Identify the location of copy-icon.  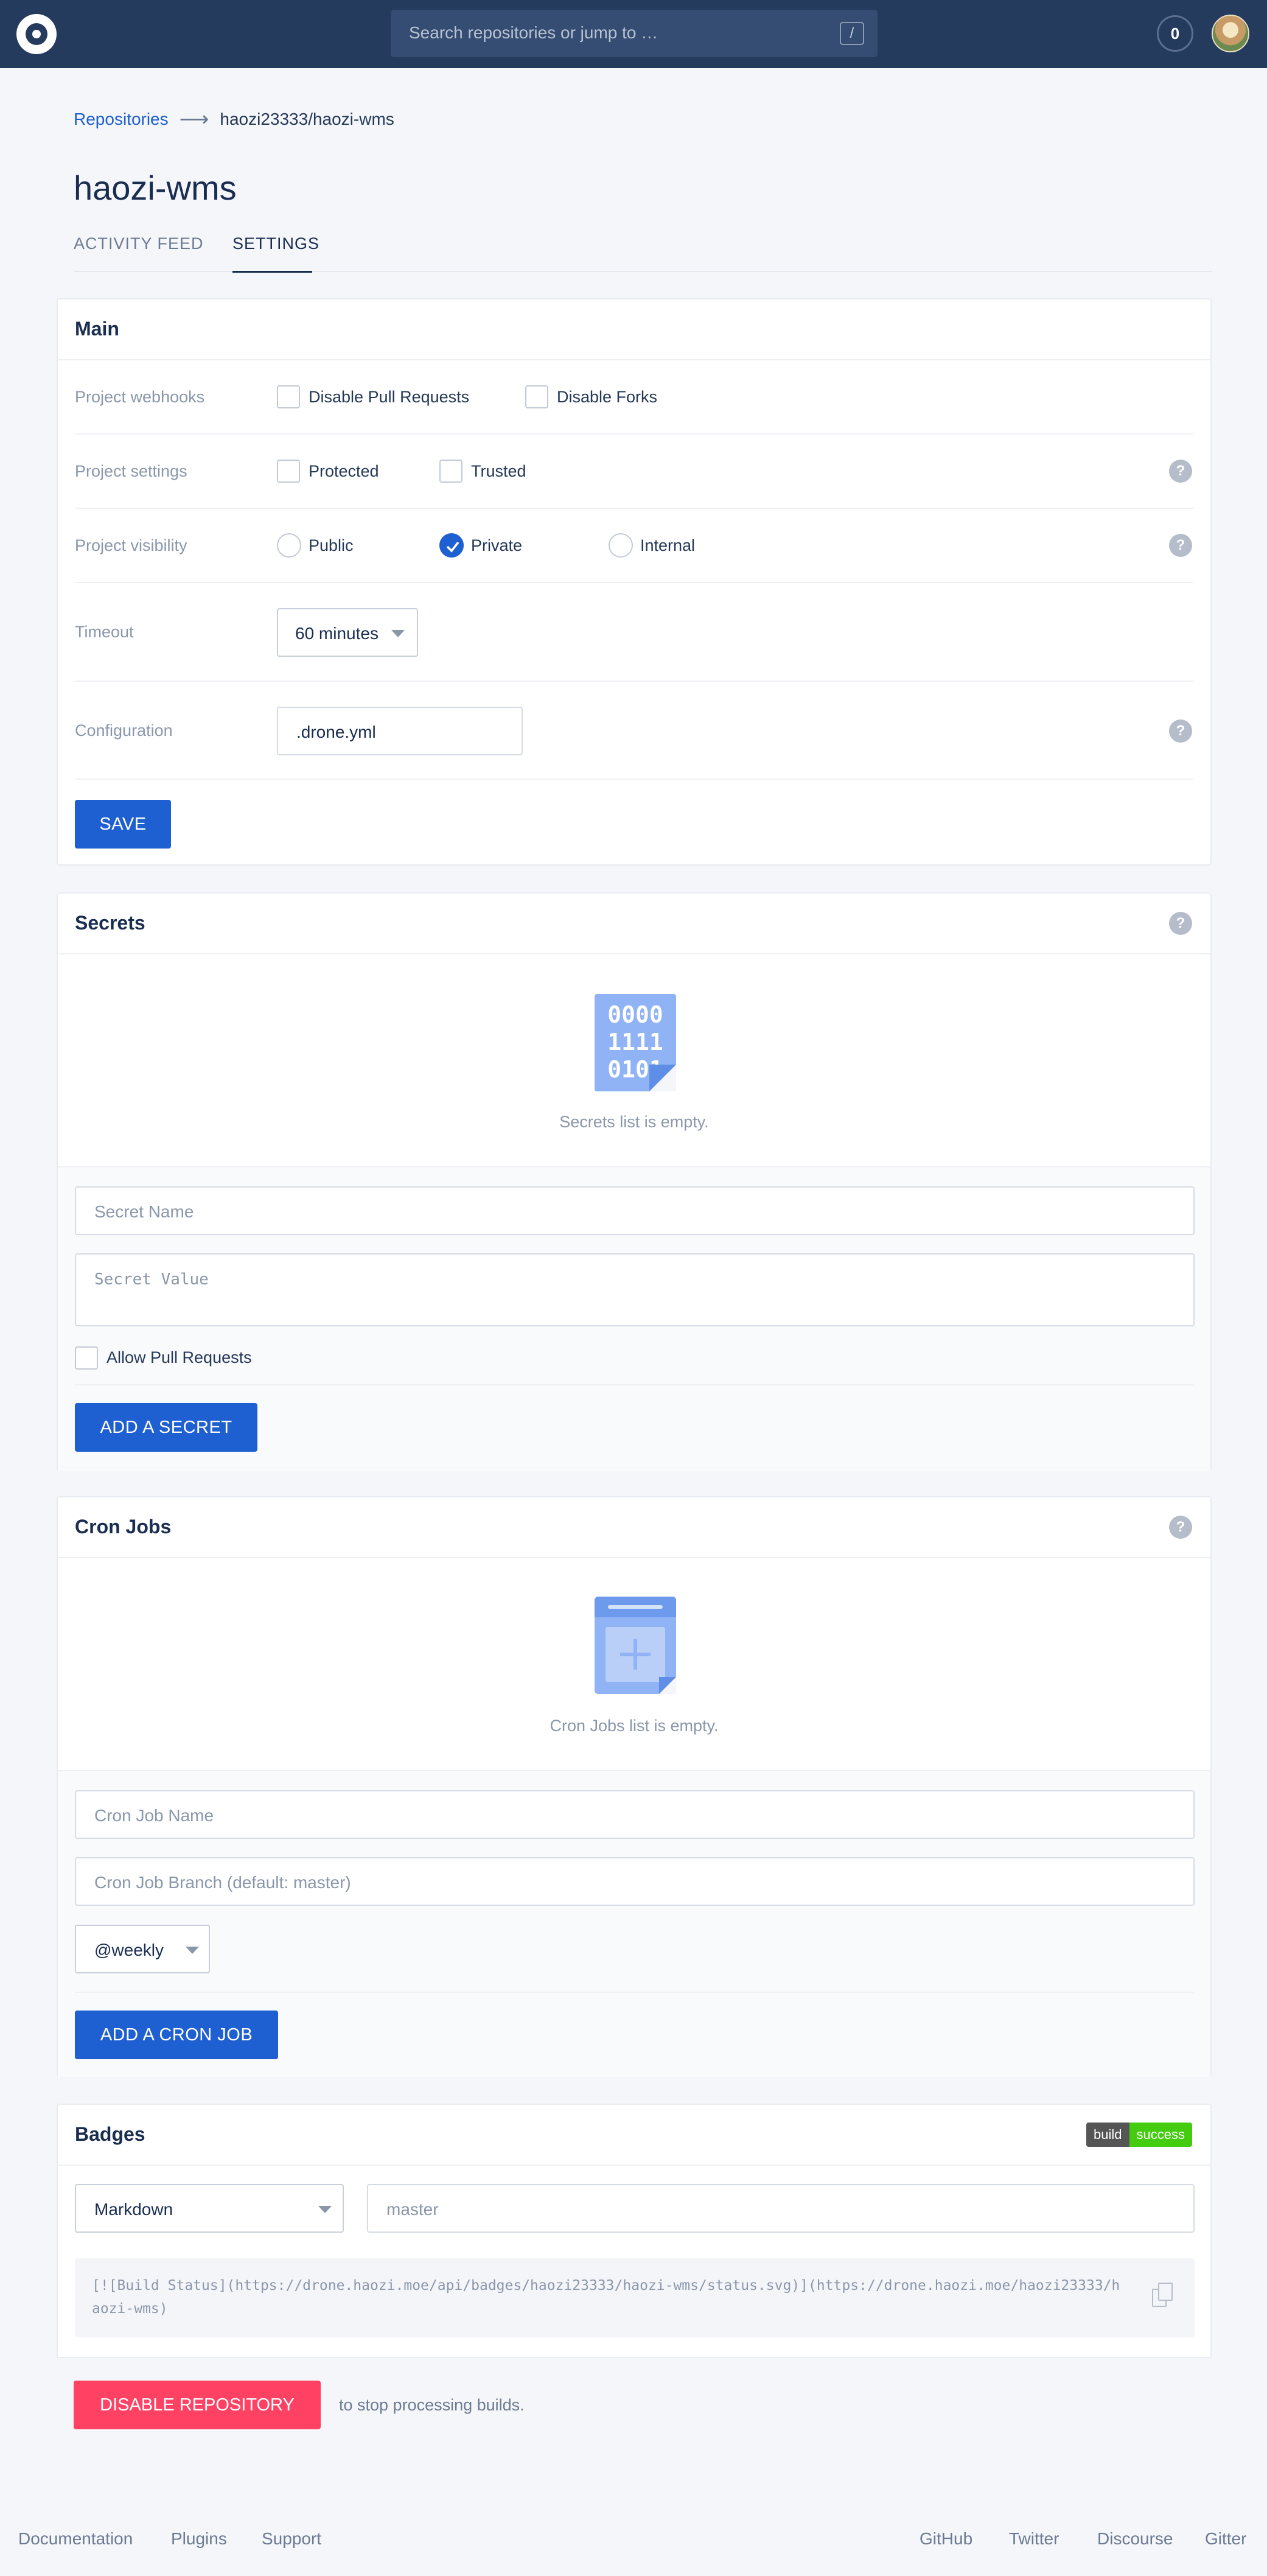
(1162, 2295).